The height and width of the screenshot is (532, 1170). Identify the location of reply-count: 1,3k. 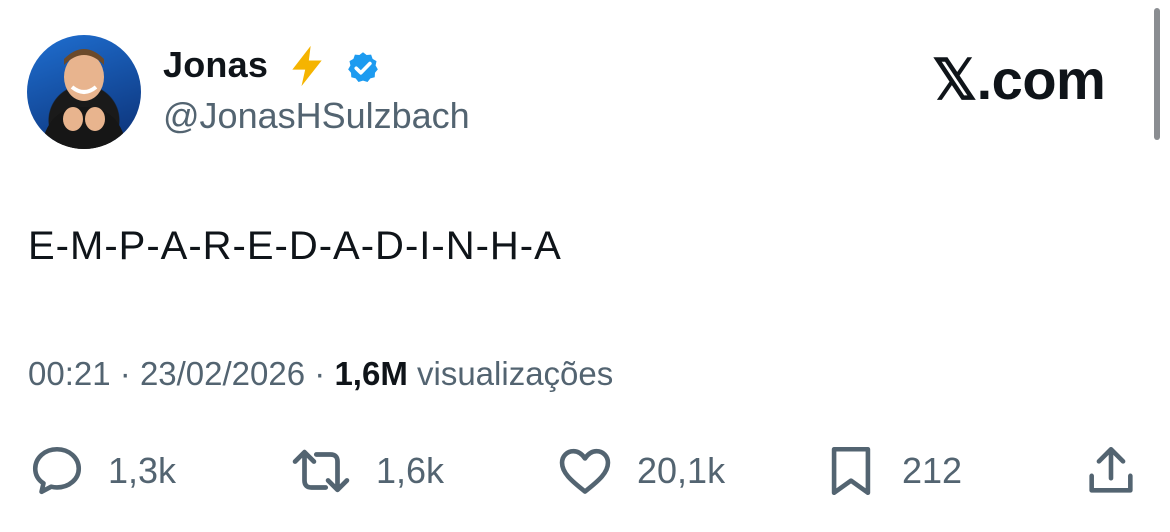
(142, 470).